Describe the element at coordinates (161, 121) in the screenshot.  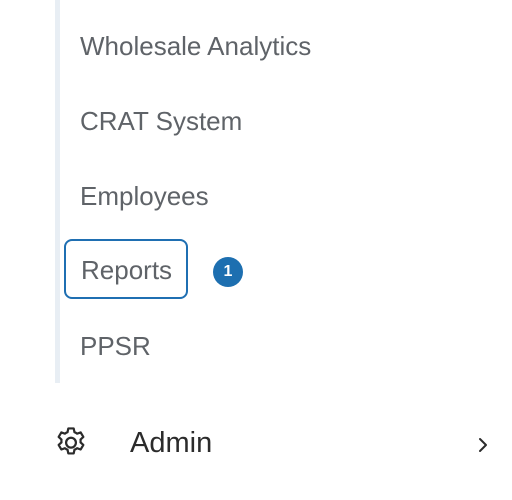
I see `submenu-item-crat-system: CRAT System` at that location.